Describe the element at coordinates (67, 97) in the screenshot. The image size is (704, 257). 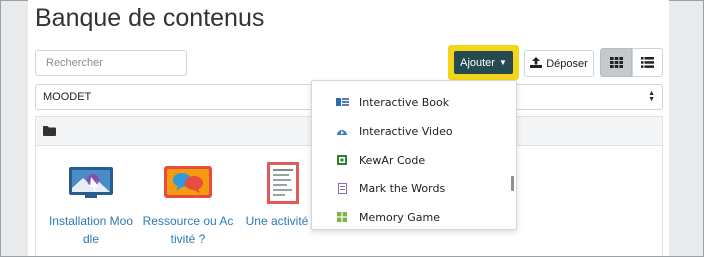
I see `context-select-value: MOODET` at that location.